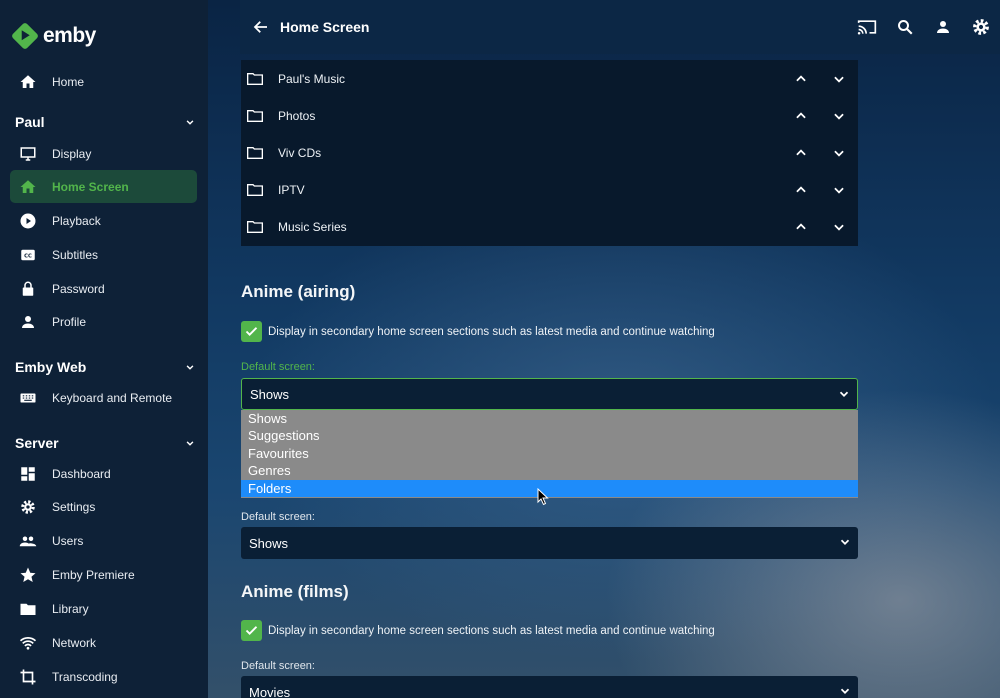 The height and width of the screenshot is (698, 1000). I want to click on section-title: Emby Web, so click(51, 367).